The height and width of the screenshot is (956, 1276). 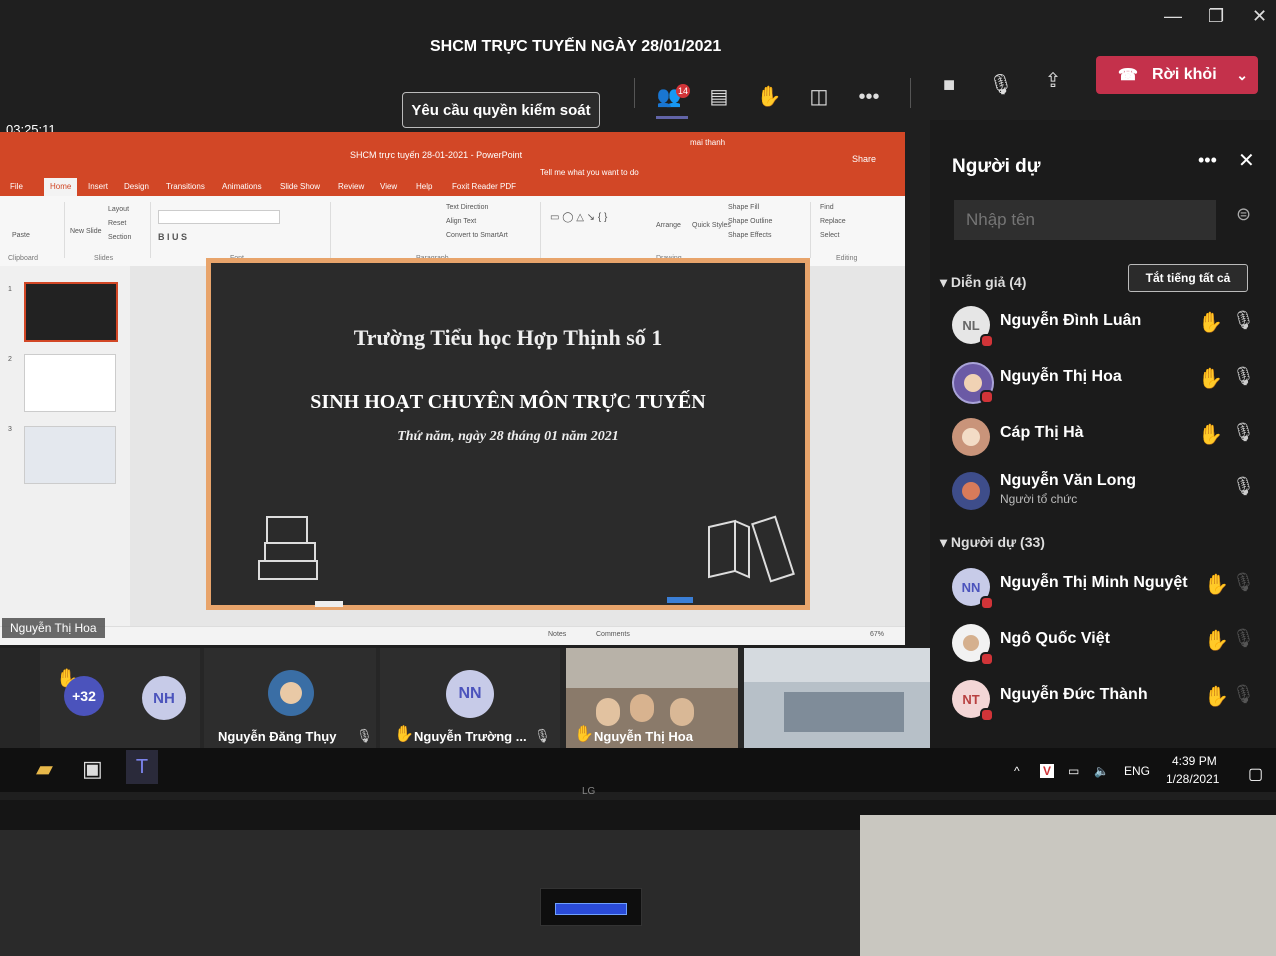 What do you see at coordinates (1207, 160) in the screenshot?
I see `more-options-icon: •••` at bounding box center [1207, 160].